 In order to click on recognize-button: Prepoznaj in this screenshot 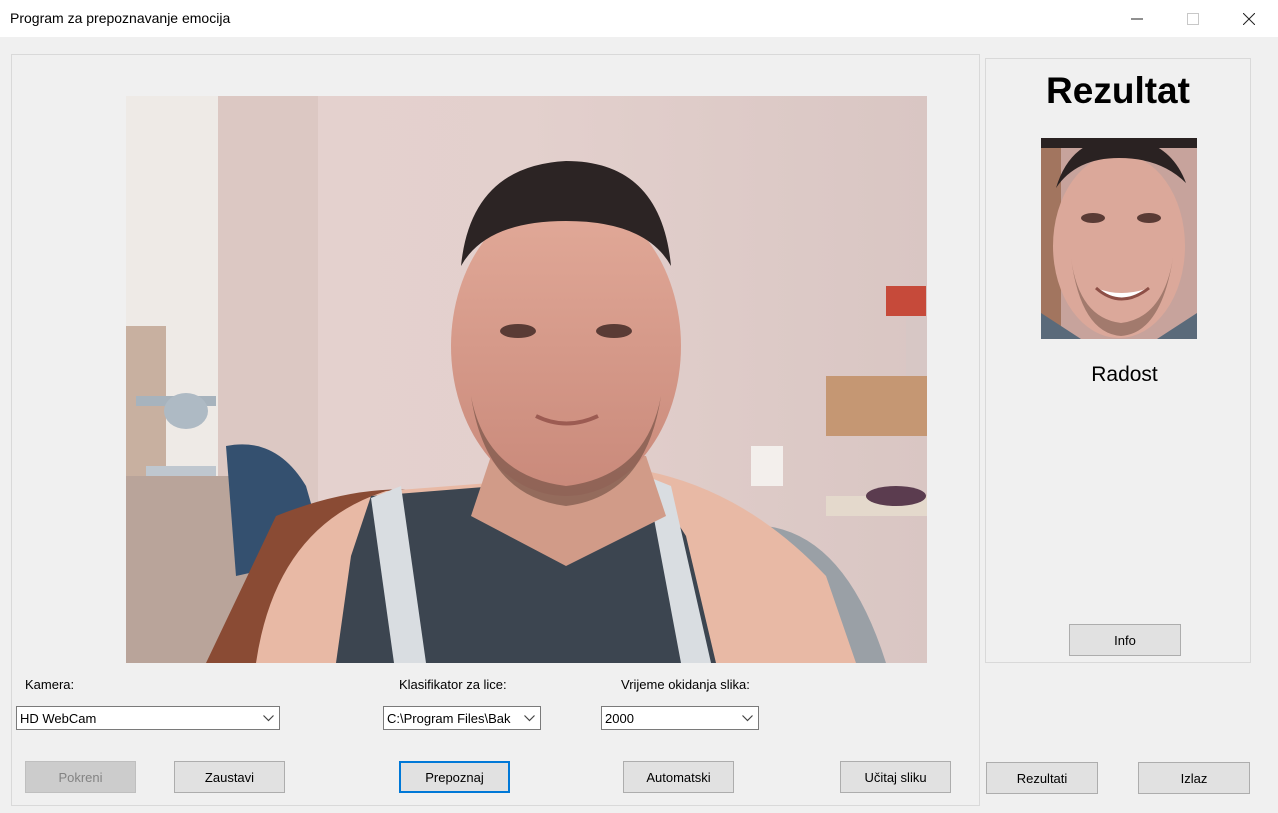, I will do `click(454, 777)`.